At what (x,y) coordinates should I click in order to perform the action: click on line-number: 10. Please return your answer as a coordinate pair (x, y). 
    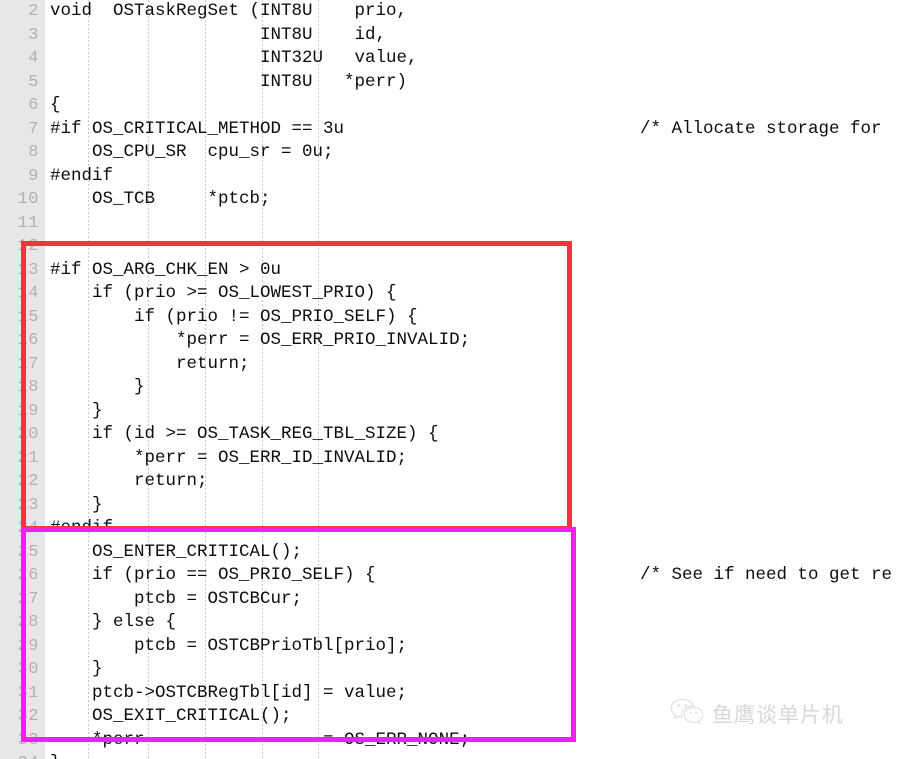
    Looking at the image, I should click on (28, 199).